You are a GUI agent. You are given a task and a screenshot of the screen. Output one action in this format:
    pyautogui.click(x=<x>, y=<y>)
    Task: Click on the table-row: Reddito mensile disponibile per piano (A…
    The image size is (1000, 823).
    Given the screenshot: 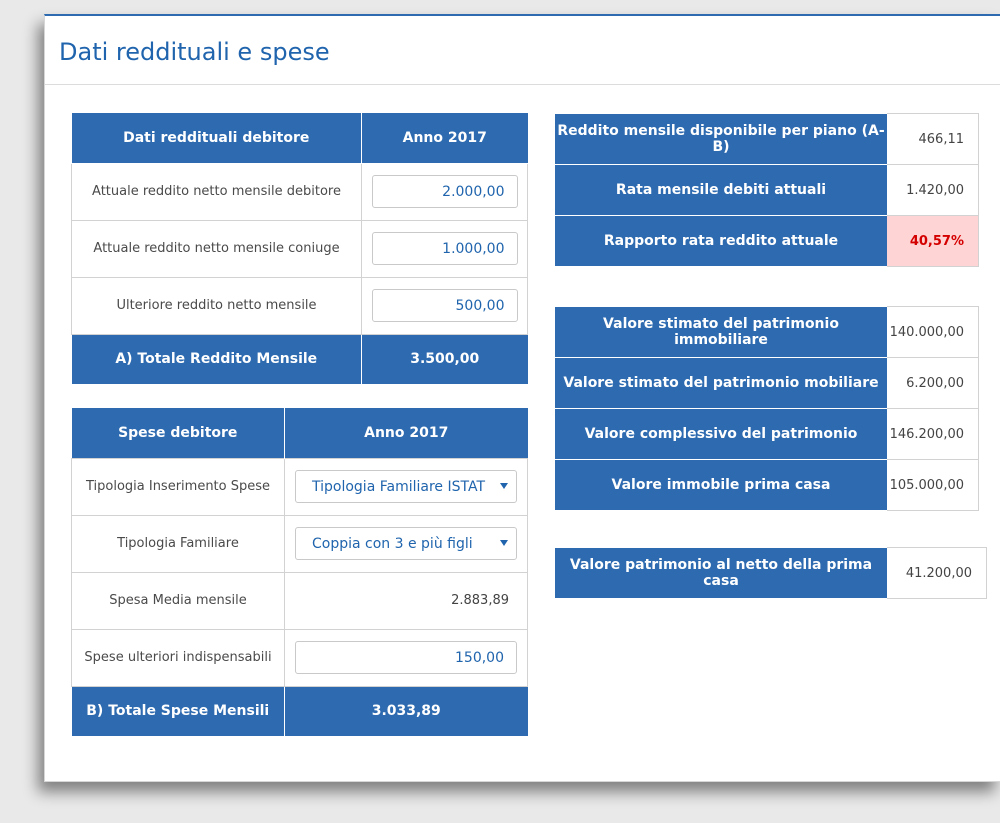 What is the action you would take?
    pyautogui.click(x=767, y=139)
    